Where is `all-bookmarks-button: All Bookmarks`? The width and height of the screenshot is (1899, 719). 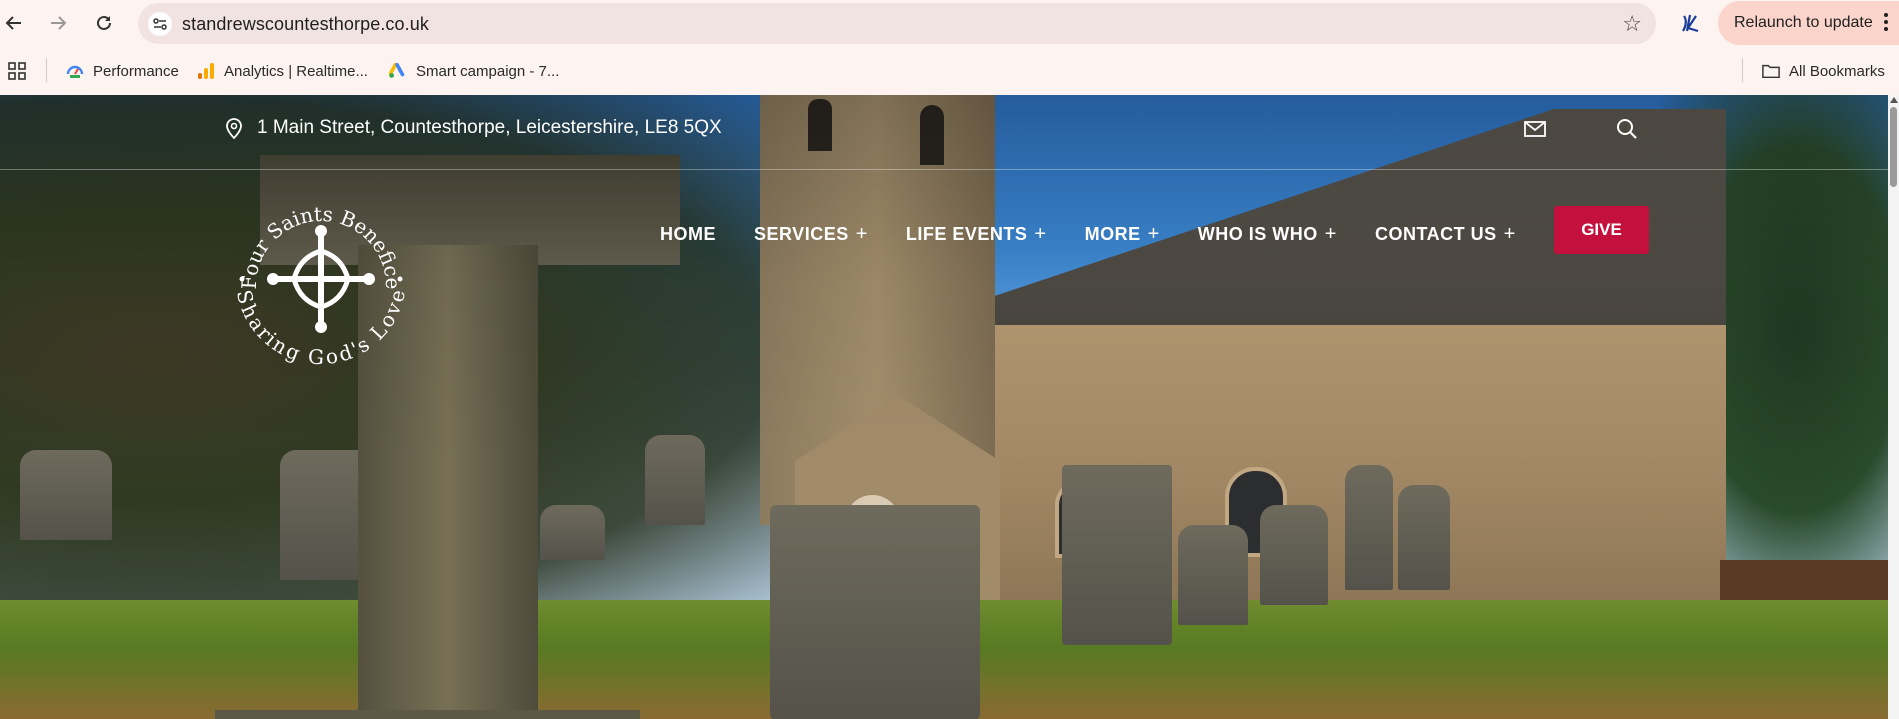 all-bookmarks-button: All Bookmarks is located at coordinates (1823, 71).